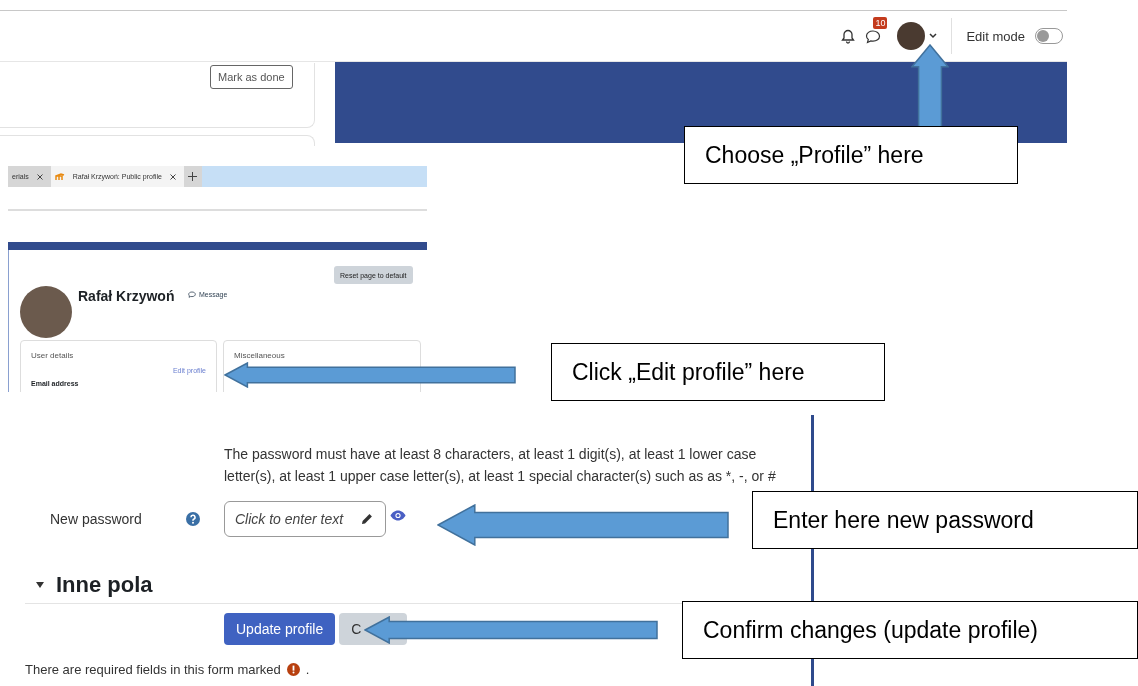 The width and height of the screenshot is (1138, 686). I want to click on section-heading: Inne pola, so click(104, 585).